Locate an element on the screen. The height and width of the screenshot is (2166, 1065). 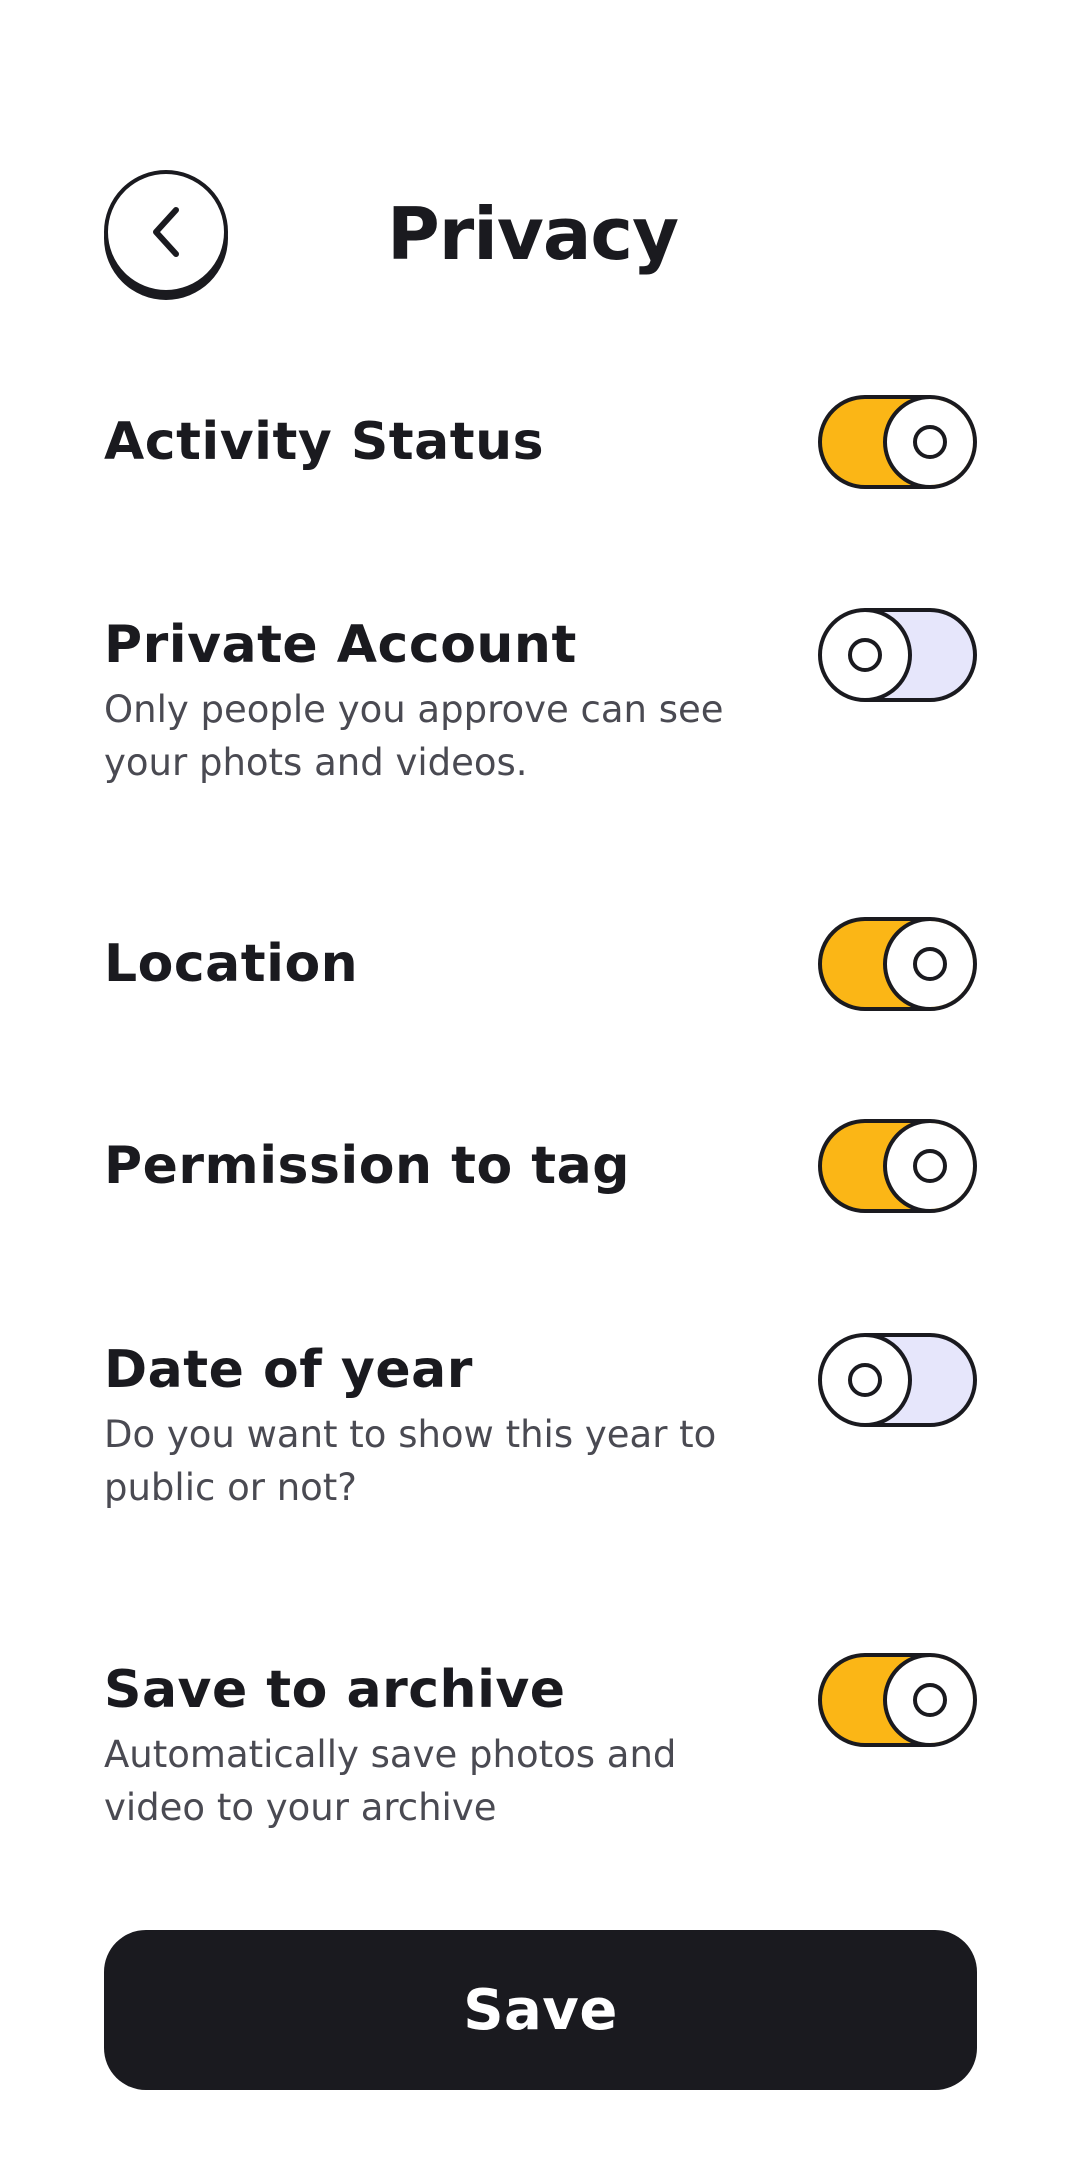
setting-title: Date of year is located at coordinates (288, 1370).